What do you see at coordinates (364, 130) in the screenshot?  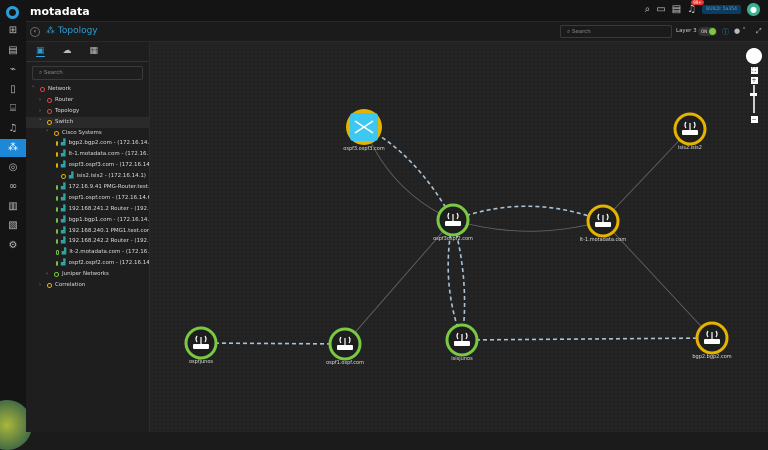 I see `topology-node: ospf3.ospf3.com` at bounding box center [364, 130].